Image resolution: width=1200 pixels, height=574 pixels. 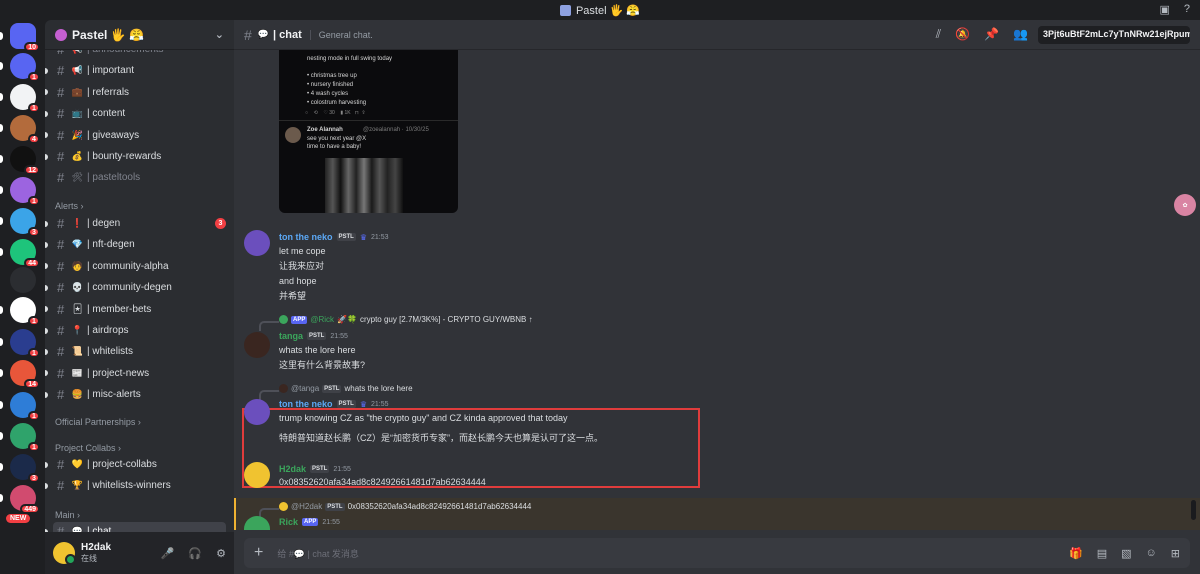 What do you see at coordinates (135, 223) in the screenshot?
I see `channel-item: # ❗ | degen 3` at bounding box center [135, 223].